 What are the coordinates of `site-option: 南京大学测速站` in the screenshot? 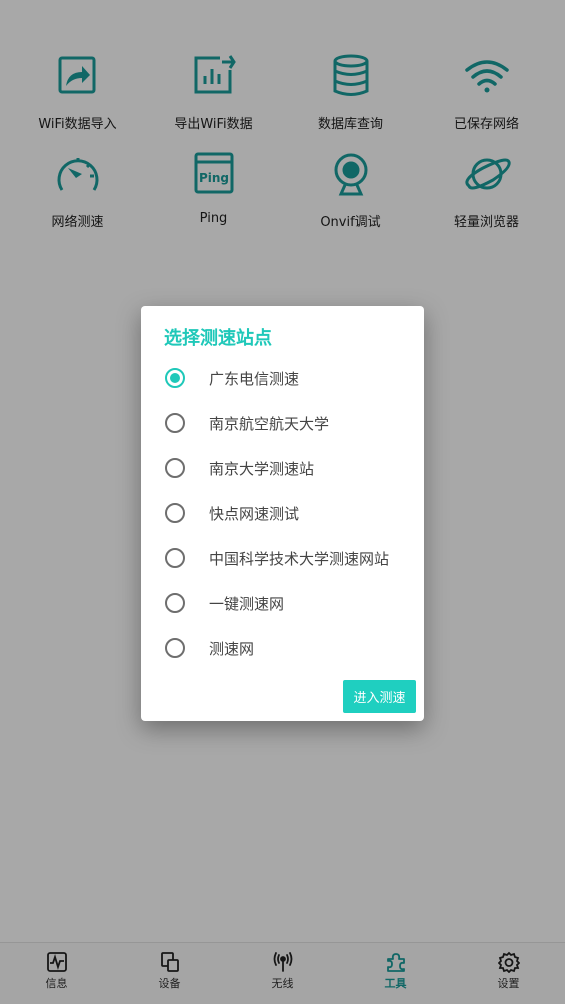 It's located at (282, 468).